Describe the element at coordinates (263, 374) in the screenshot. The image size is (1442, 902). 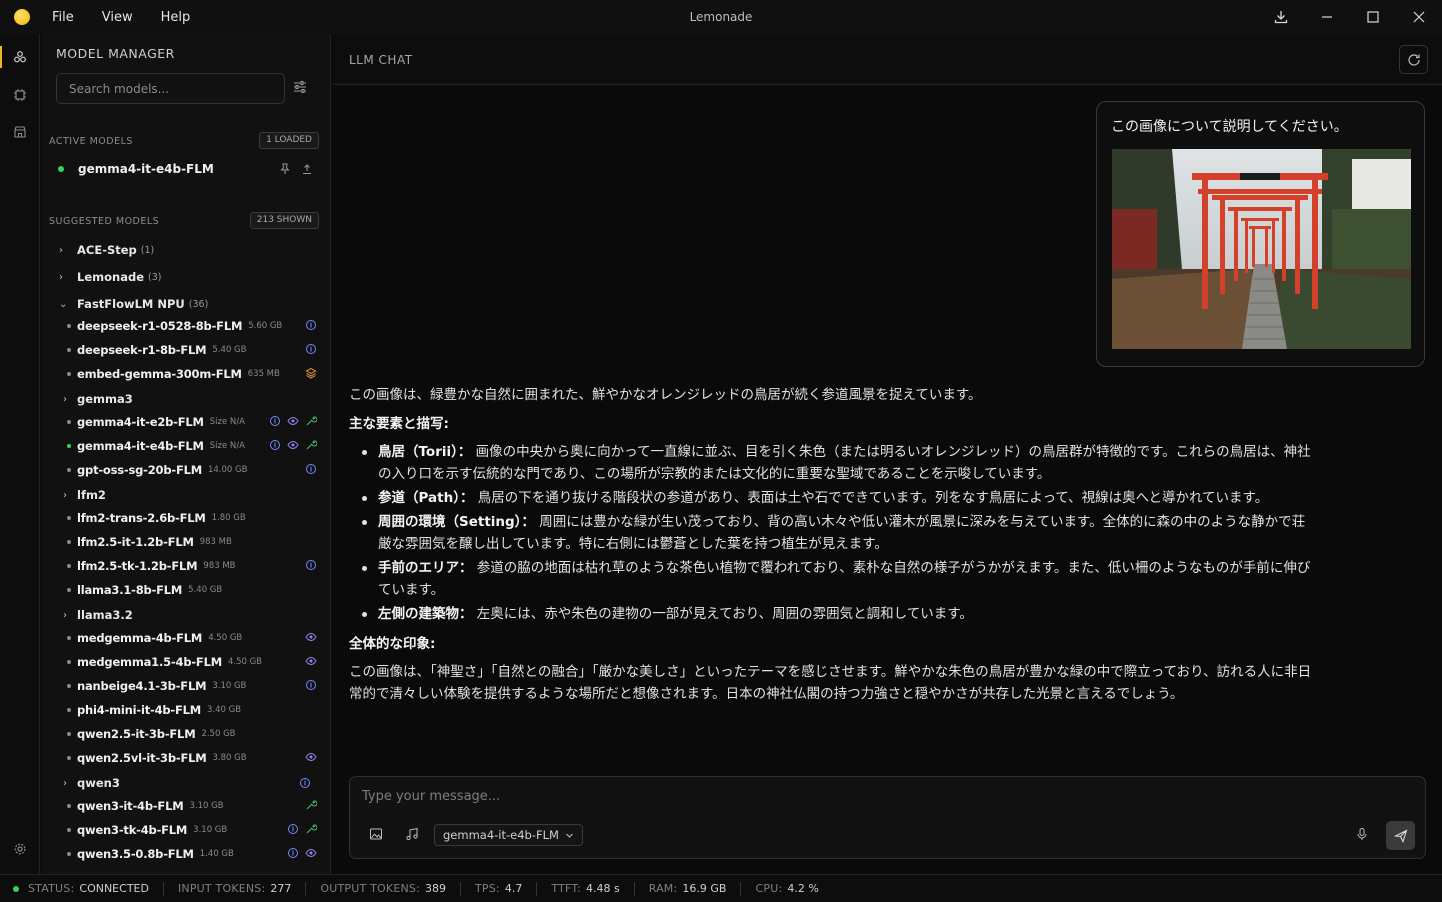
I see `model-size: 635 MB` at that location.